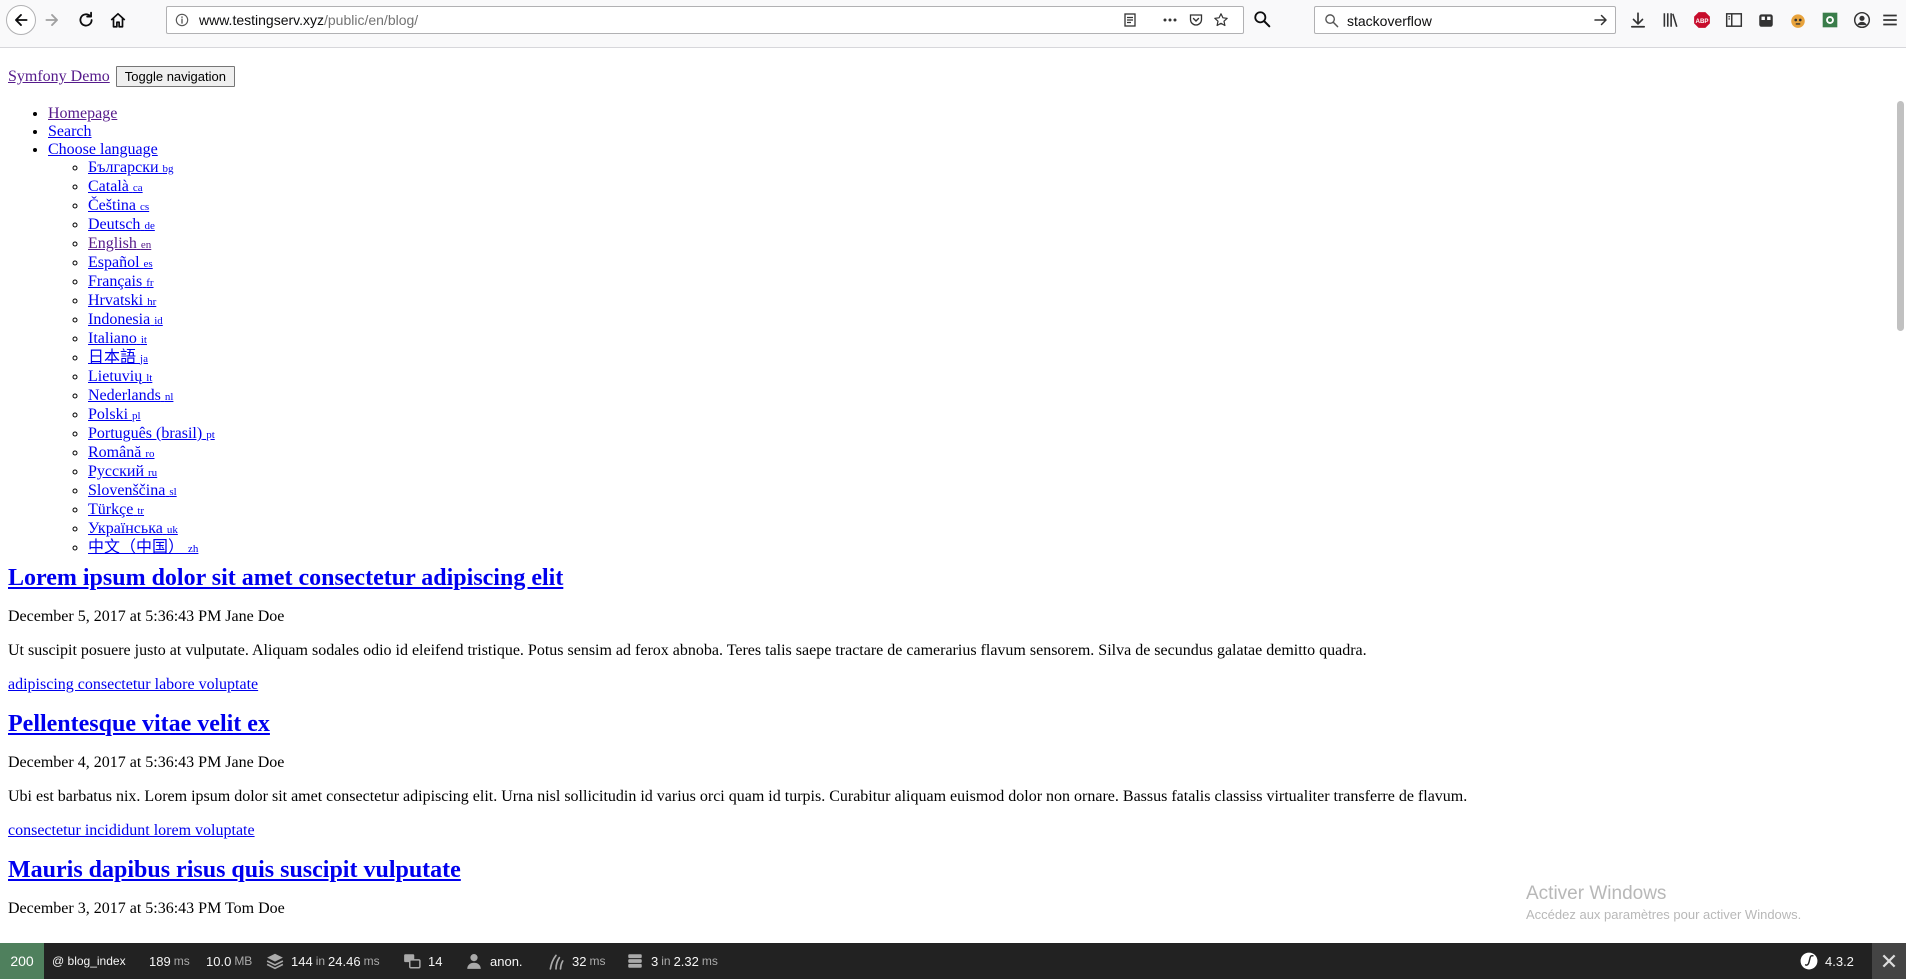 The width and height of the screenshot is (1906, 979). What do you see at coordinates (151, 339) in the screenshot?
I see `language-item: Italiano it` at bounding box center [151, 339].